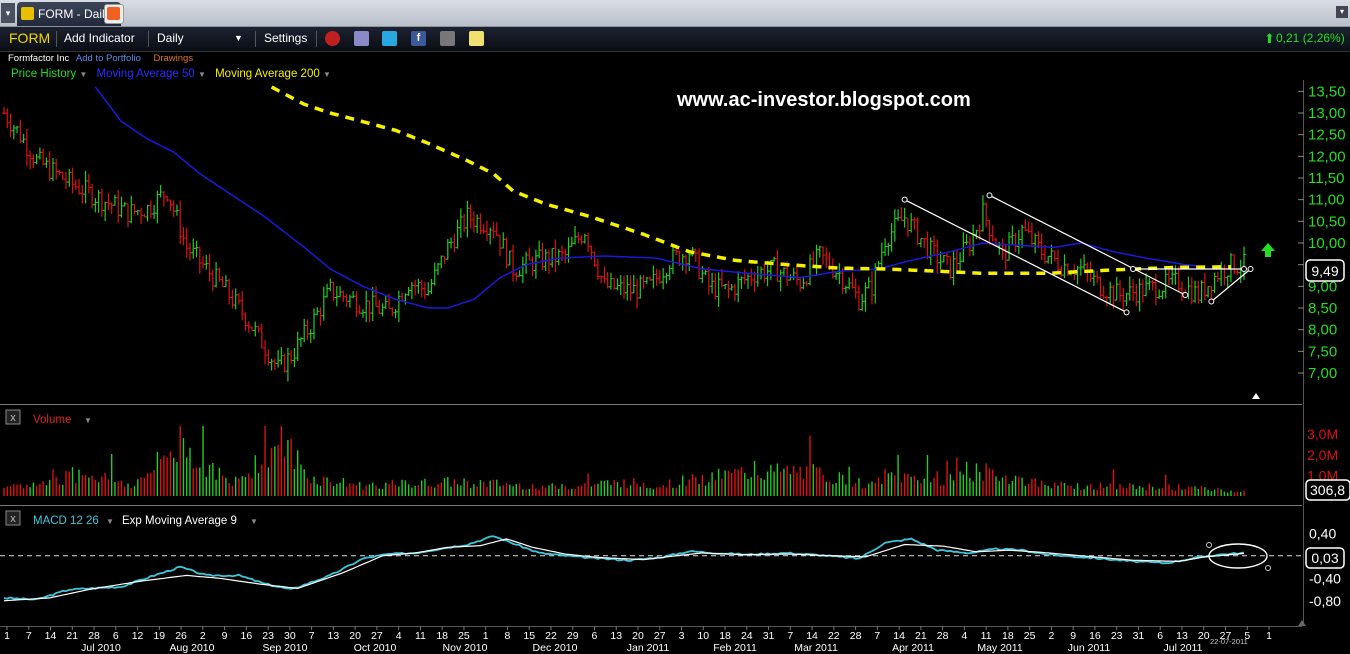  I want to click on price-tick-label: 11,50, so click(1326, 178).